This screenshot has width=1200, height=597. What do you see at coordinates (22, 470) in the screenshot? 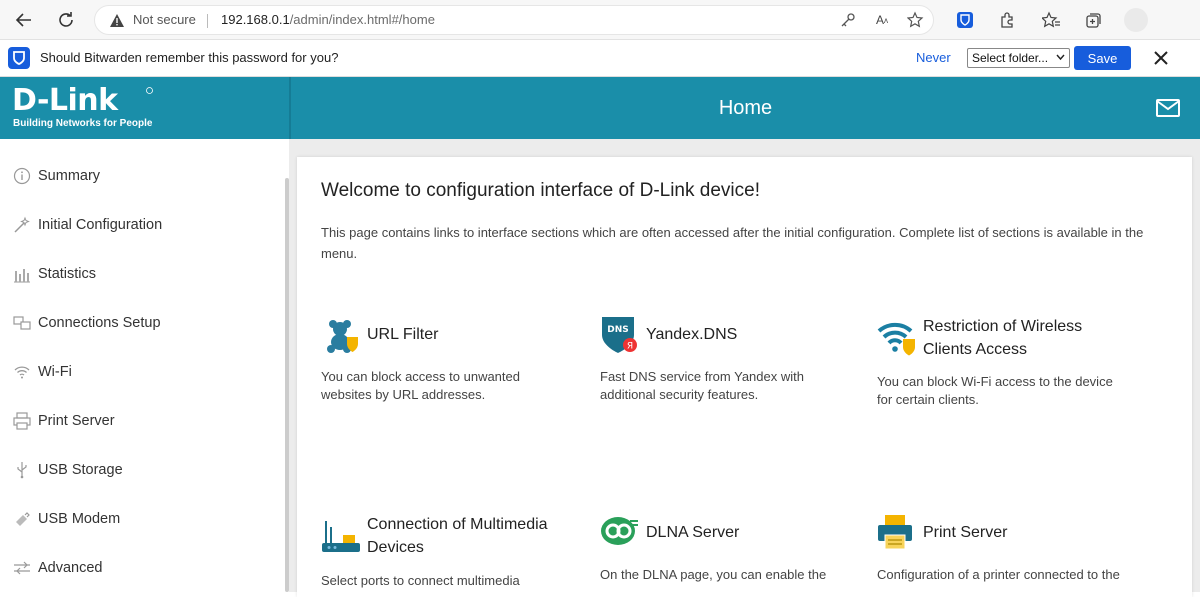
I see `usb-icon` at bounding box center [22, 470].